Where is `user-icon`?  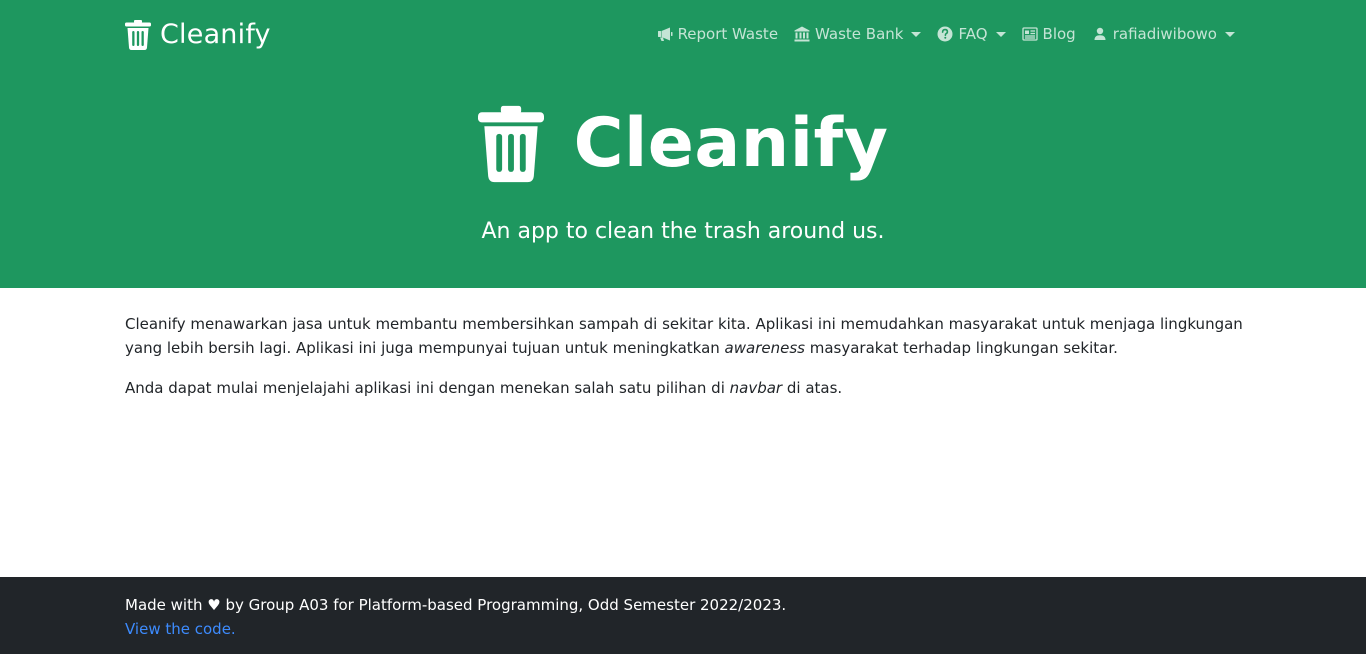 user-icon is located at coordinates (1102, 34).